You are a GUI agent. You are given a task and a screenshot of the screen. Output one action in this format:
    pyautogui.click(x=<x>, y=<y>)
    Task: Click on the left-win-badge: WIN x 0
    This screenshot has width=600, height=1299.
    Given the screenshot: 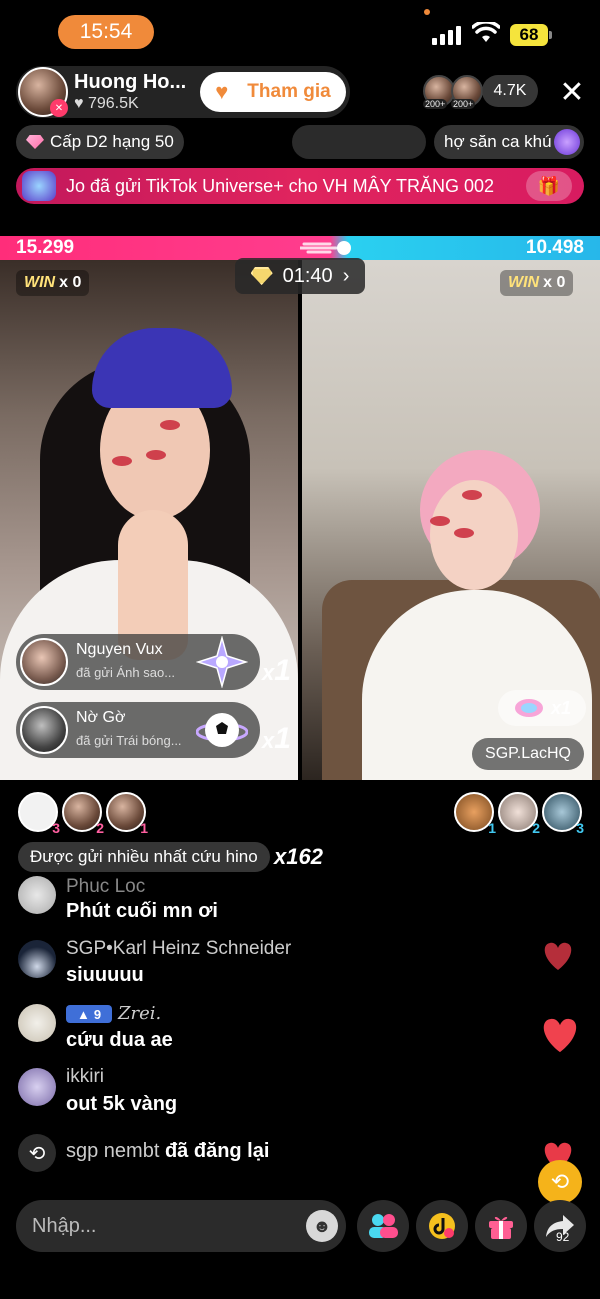 What is the action you would take?
    pyautogui.click(x=53, y=283)
    